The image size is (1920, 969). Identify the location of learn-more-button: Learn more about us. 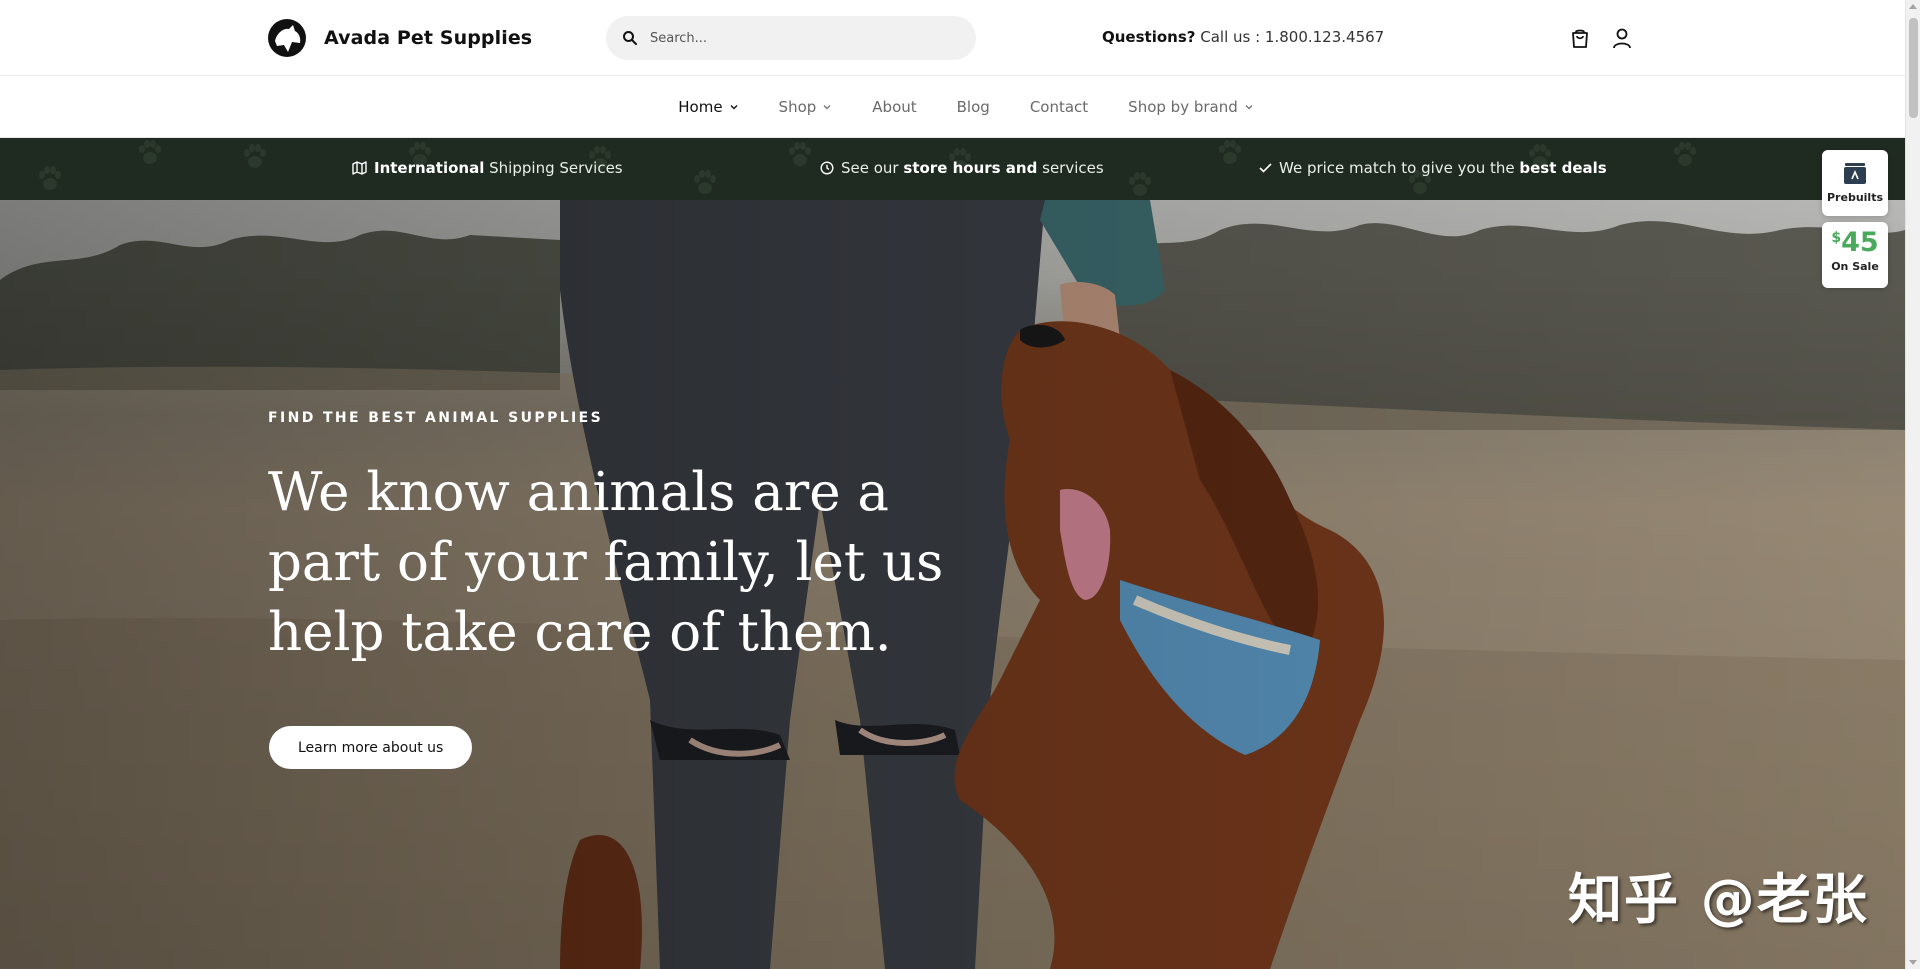
(371, 747).